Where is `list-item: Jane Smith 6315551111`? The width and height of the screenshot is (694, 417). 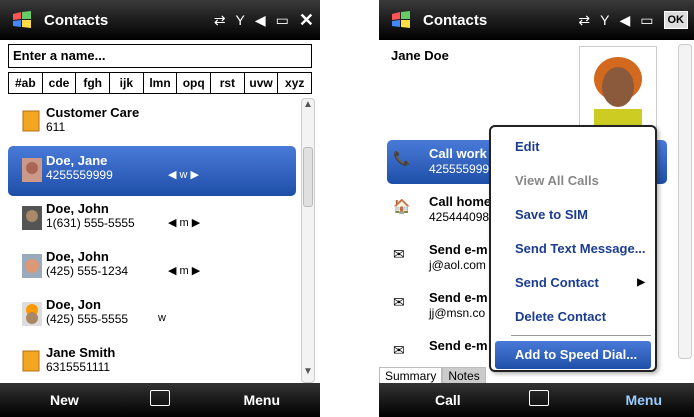
list-item: Jane Smith 6315551111 is located at coordinates (152, 363).